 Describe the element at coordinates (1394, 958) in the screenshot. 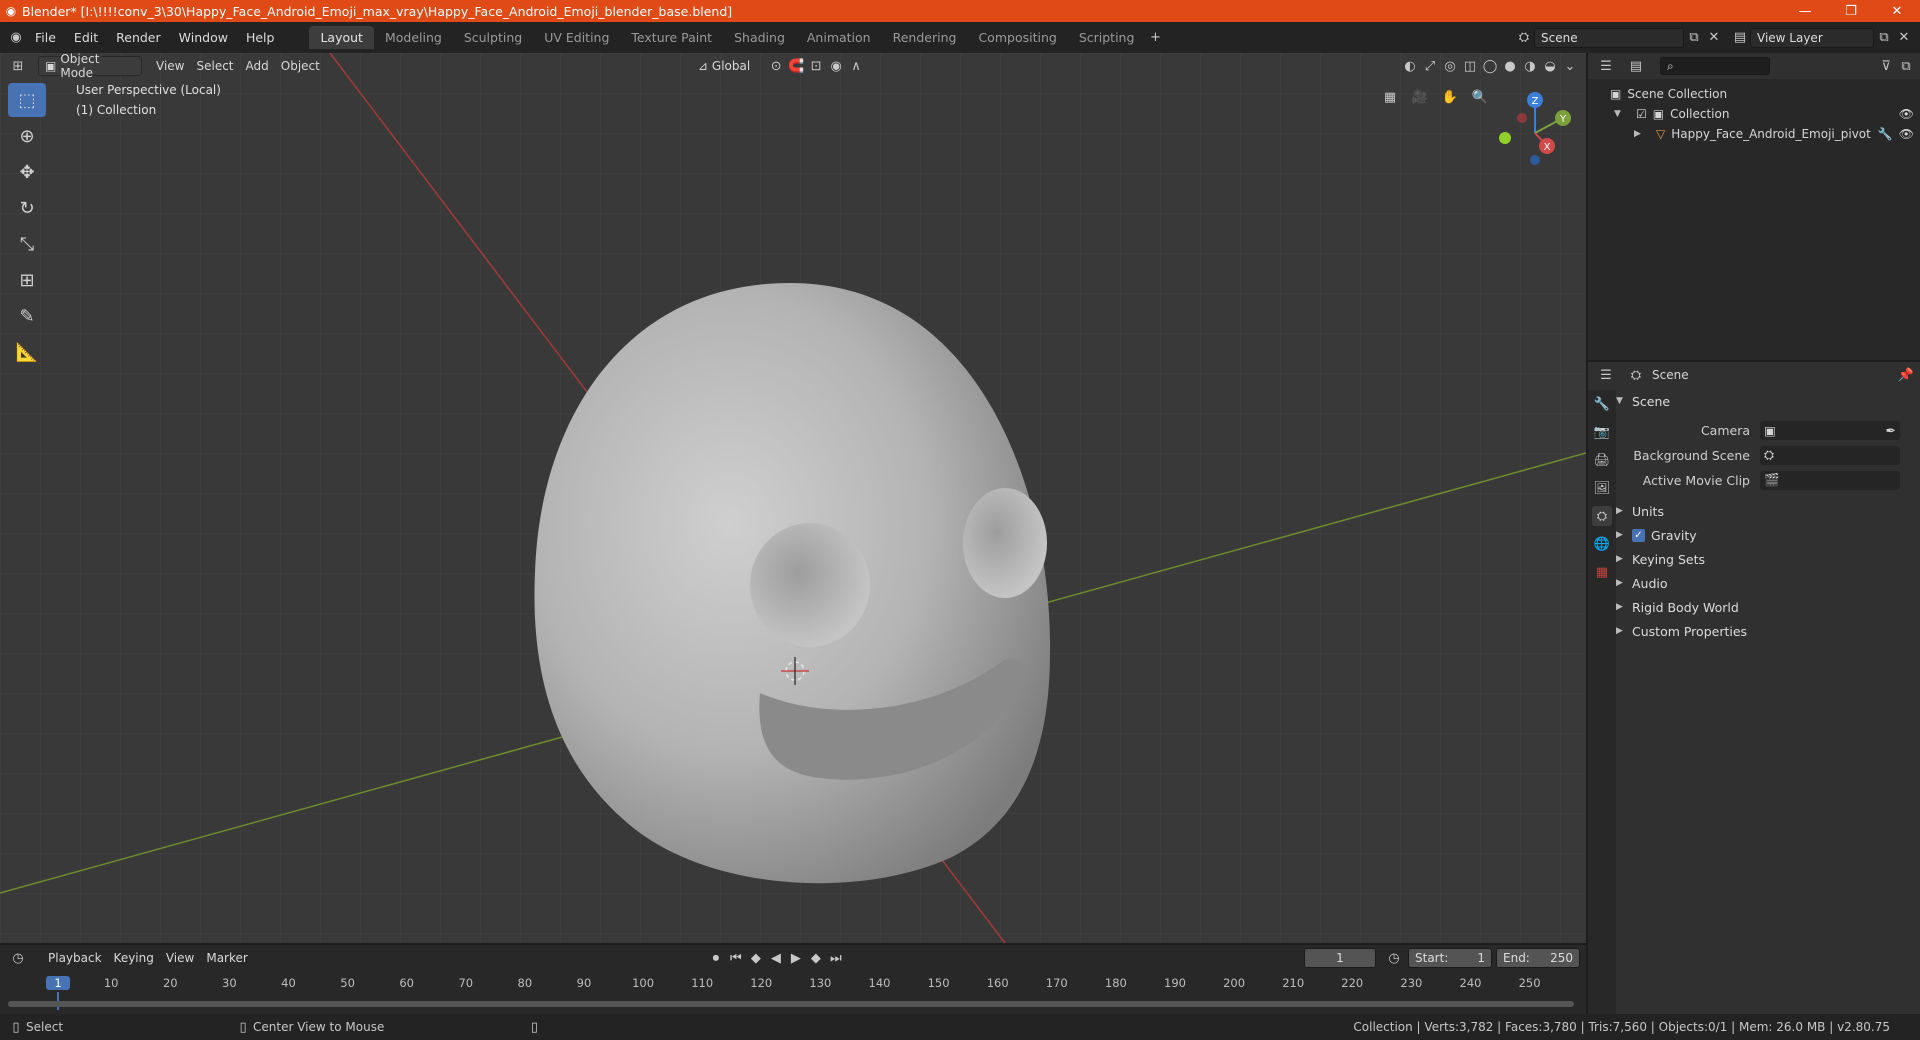

I see `preview-range-icon: ◷` at that location.